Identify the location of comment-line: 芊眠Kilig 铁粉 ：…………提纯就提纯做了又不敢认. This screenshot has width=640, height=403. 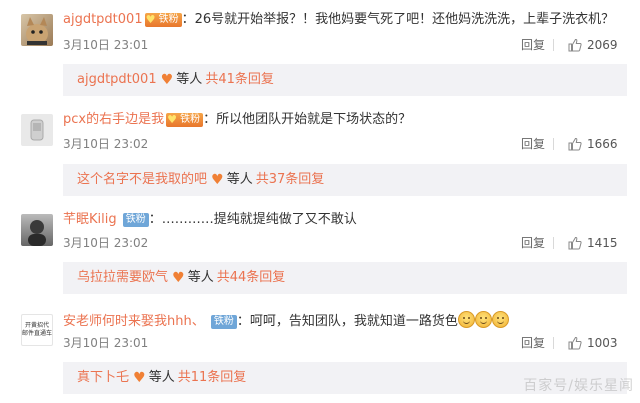
(210, 220).